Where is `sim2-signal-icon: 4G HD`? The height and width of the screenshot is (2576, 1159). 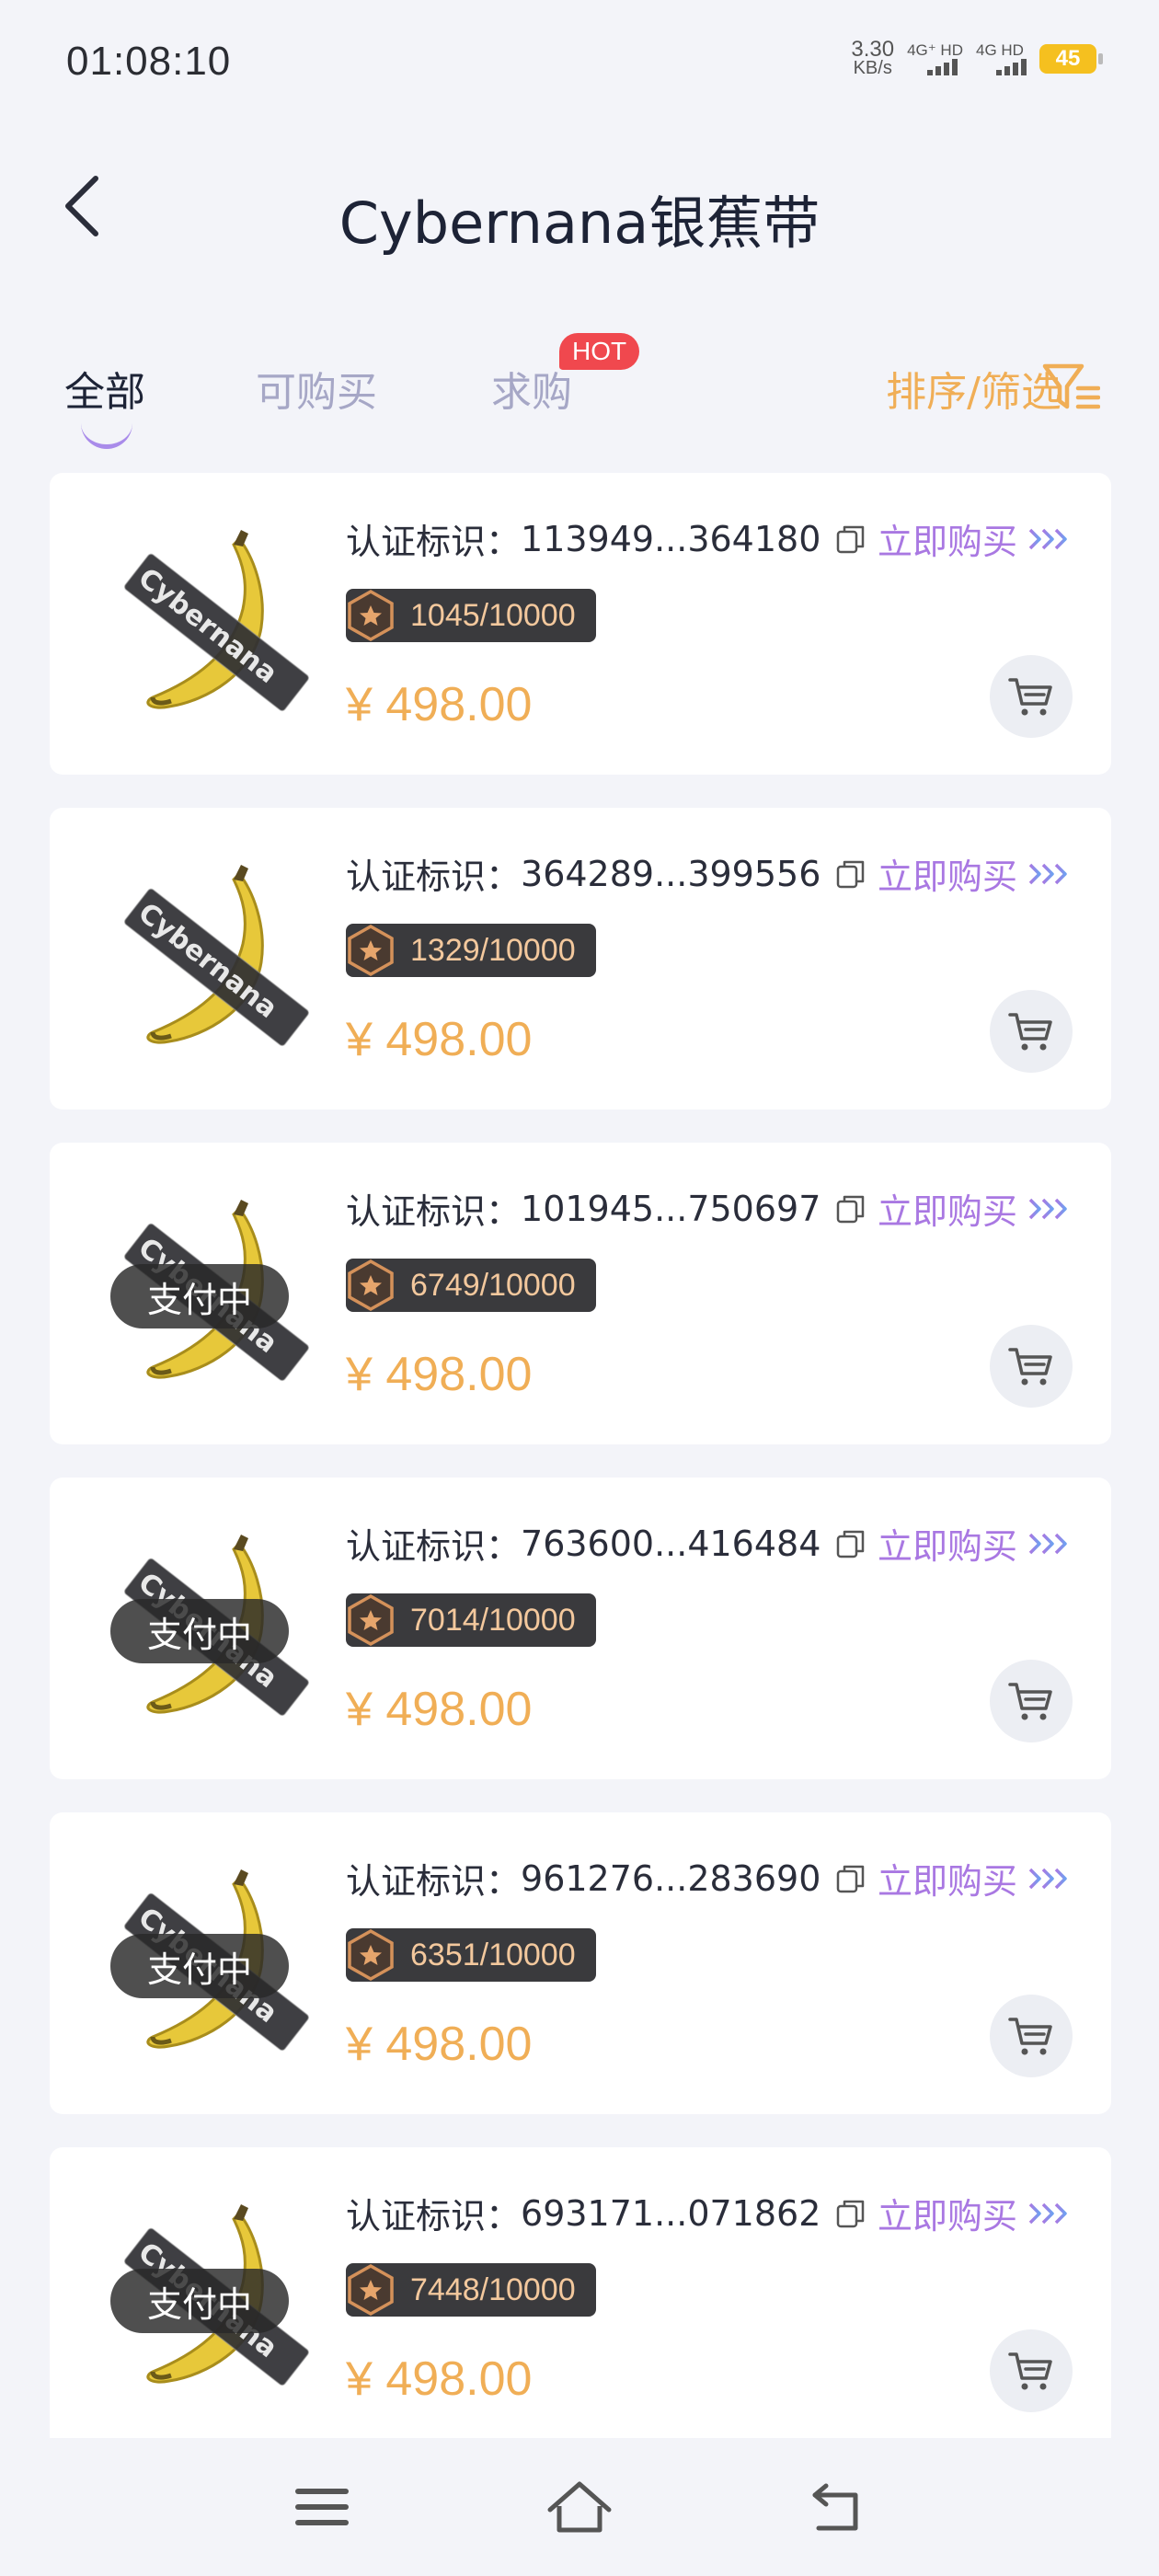 sim2-signal-icon: 4G HD is located at coordinates (1001, 58).